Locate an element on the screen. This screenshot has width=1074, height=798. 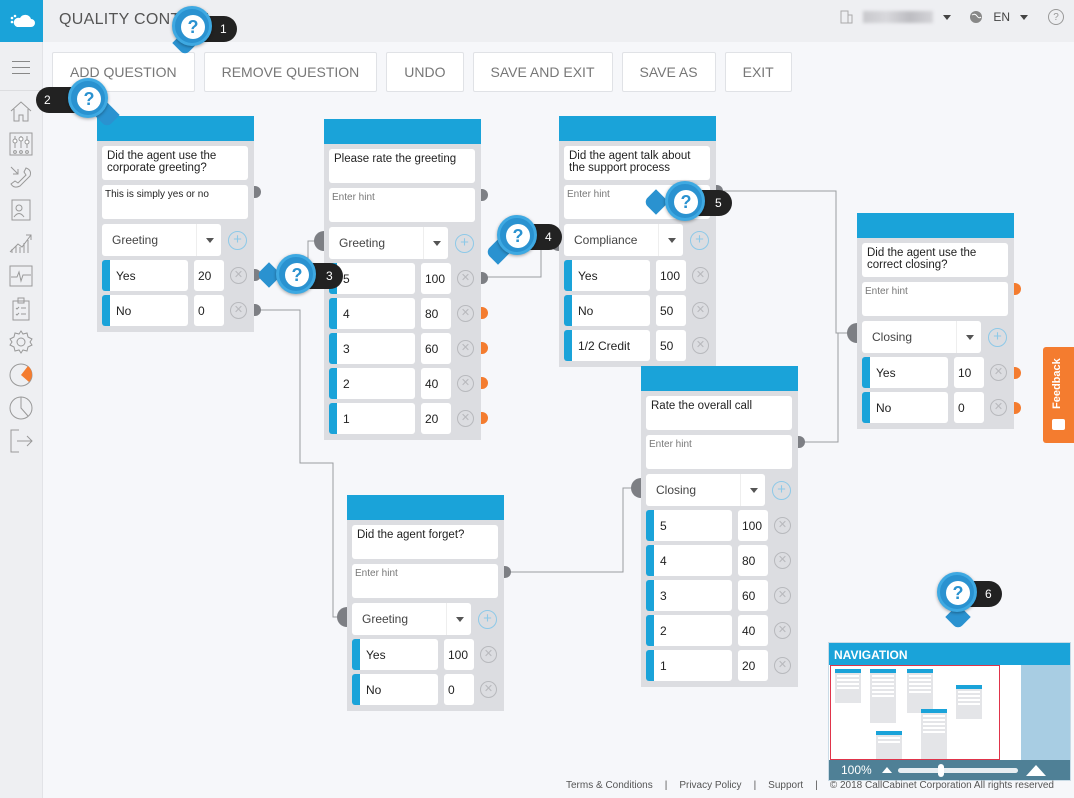
menu-icon is located at coordinates (21, 70).